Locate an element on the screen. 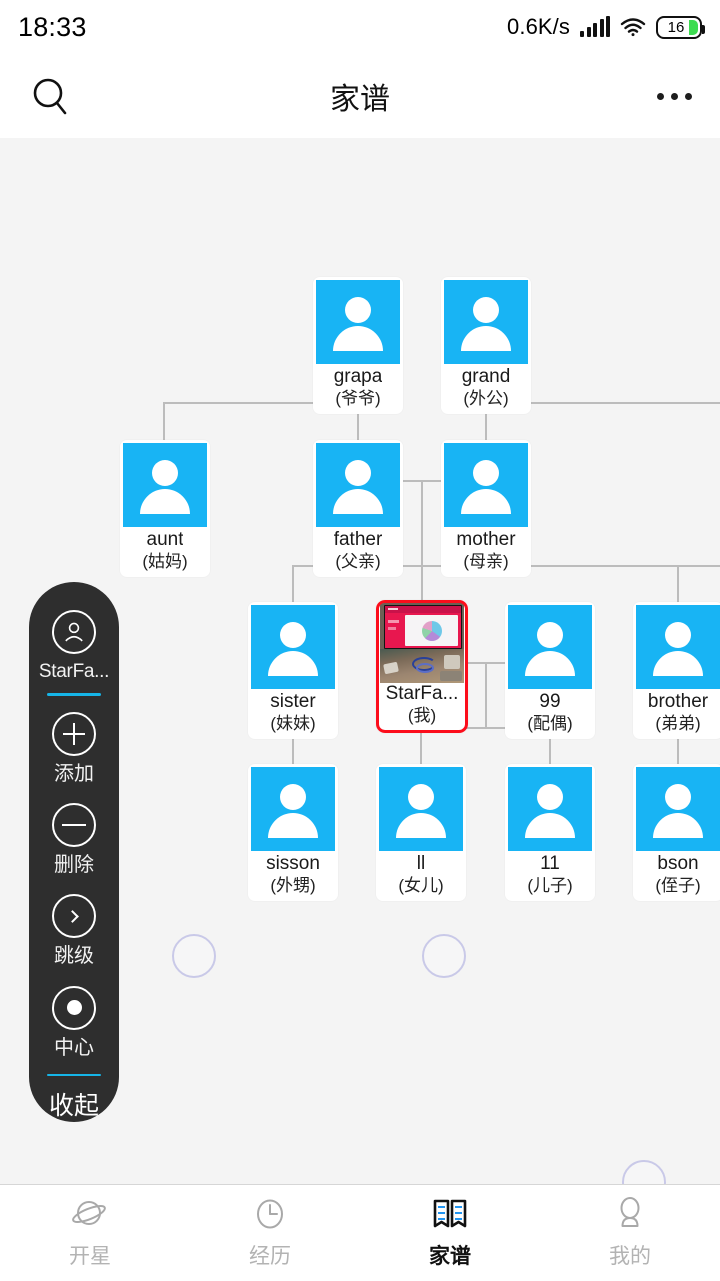 Image resolution: width=720 pixels, height=1281 pixels. tab-jiapu: 家谱 is located at coordinates (450, 1233).